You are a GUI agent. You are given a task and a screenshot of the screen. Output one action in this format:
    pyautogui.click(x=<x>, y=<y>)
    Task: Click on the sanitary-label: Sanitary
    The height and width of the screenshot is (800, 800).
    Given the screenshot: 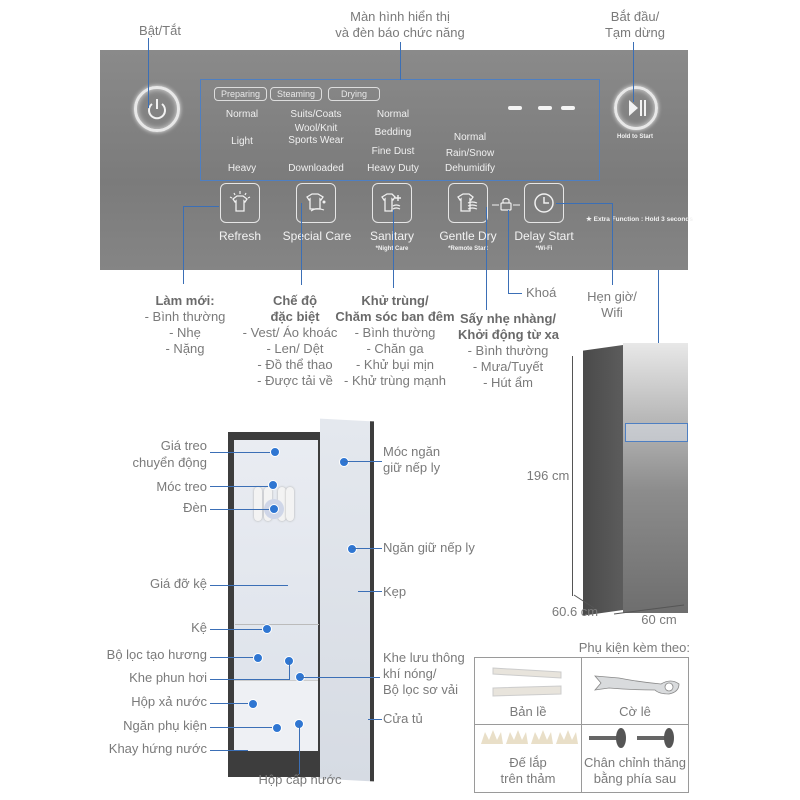 What is the action you would take?
    pyautogui.click(x=392, y=236)
    